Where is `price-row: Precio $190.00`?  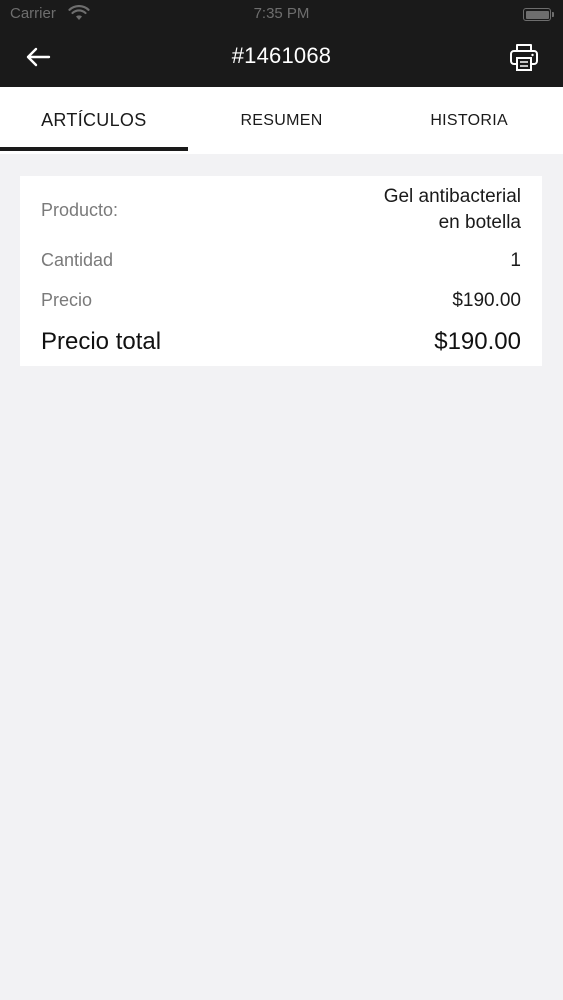 price-row: Precio $190.00 is located at coordinates (281, 301).